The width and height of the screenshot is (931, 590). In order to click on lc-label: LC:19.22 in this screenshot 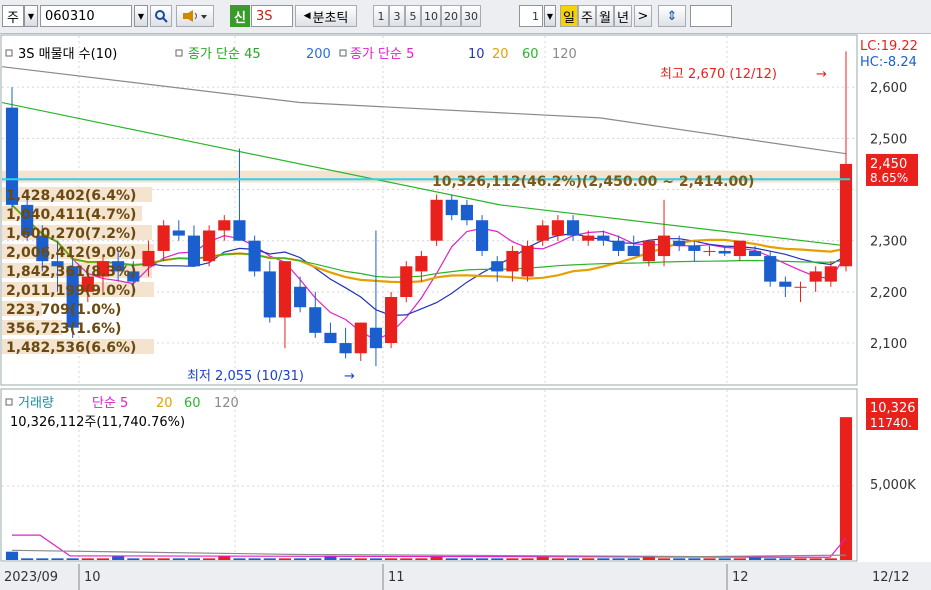, I will do `click(889, 46)`.